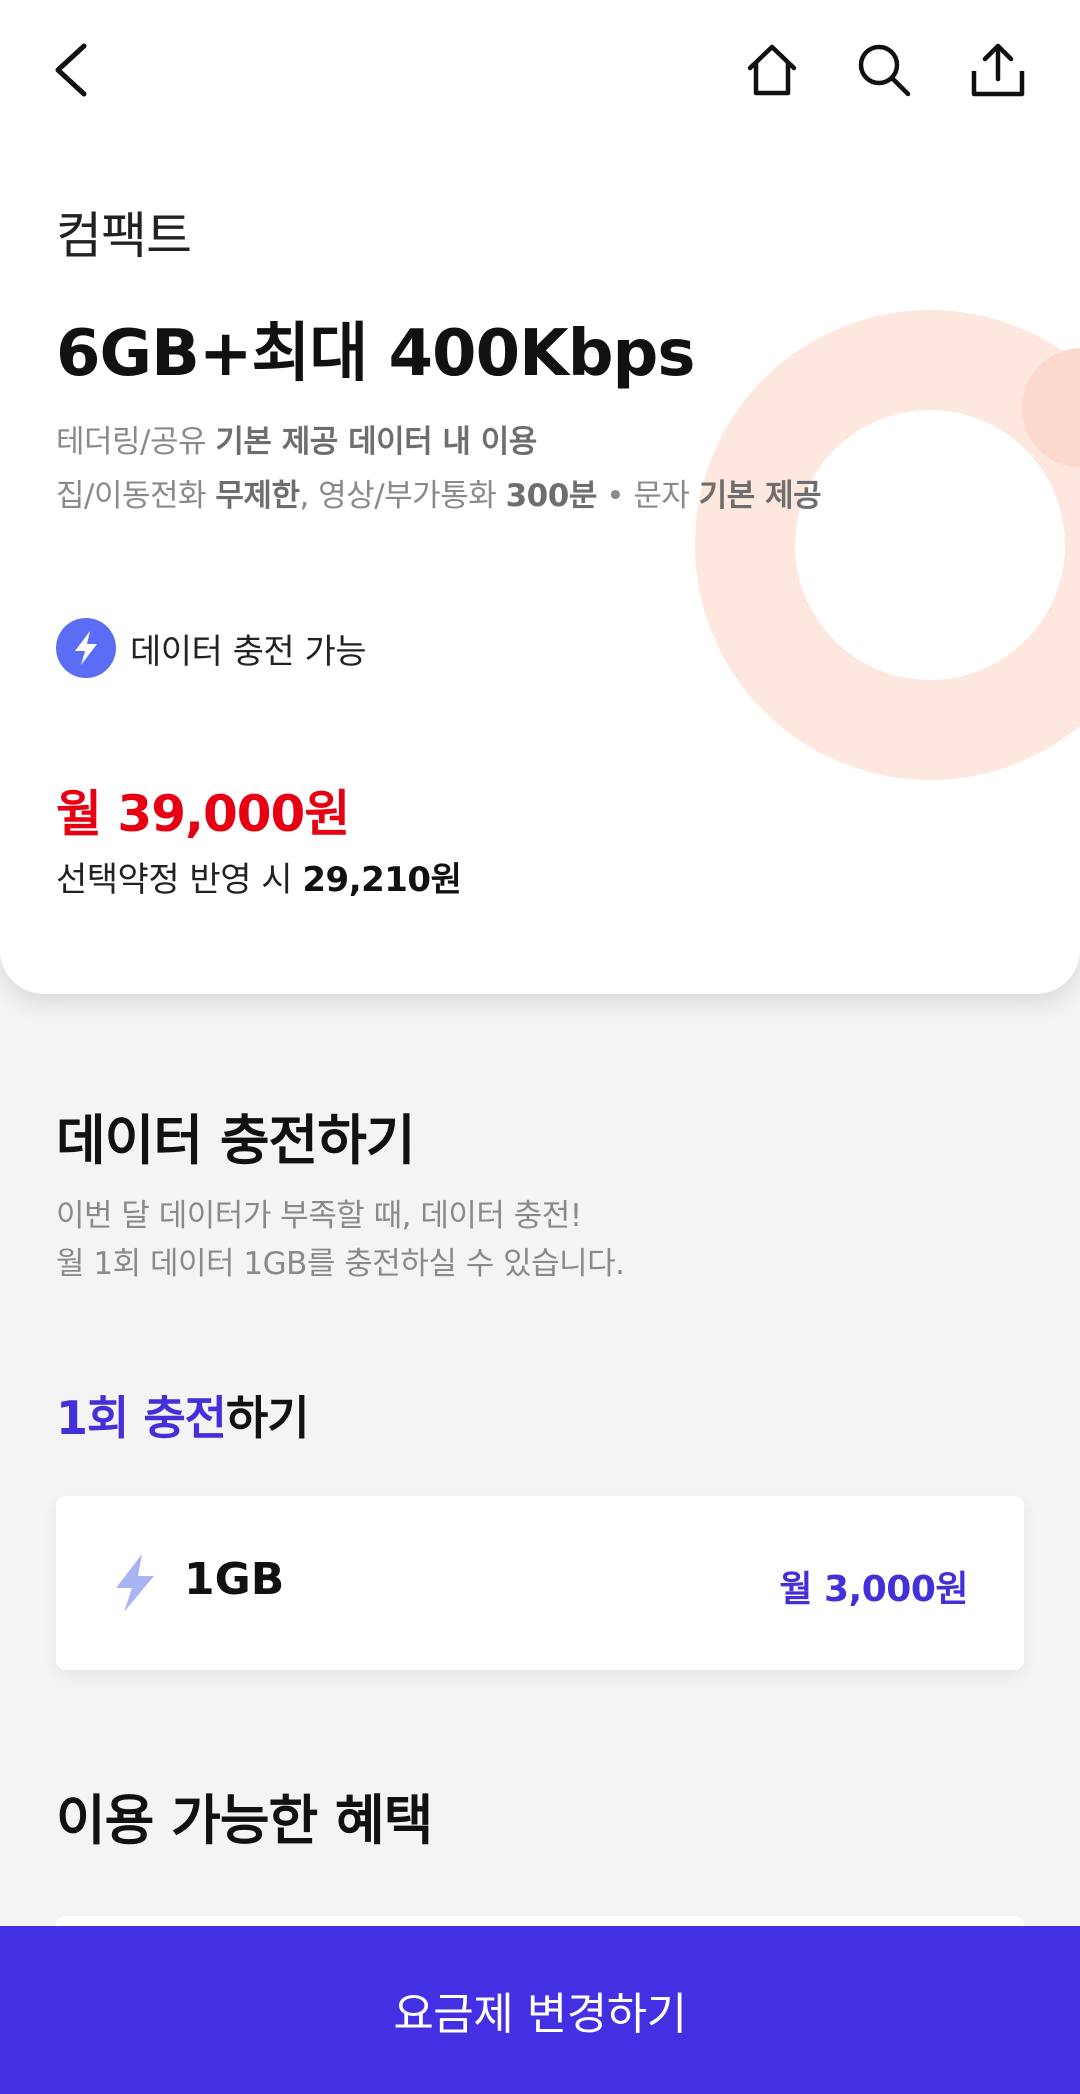 This screenshot has width=1080, height=2094. What do you see at coordinates (540, 2010) in the screenshot?
I see `change-plan-button: 요금제 변경하기` at bounding box center [540, 2010].